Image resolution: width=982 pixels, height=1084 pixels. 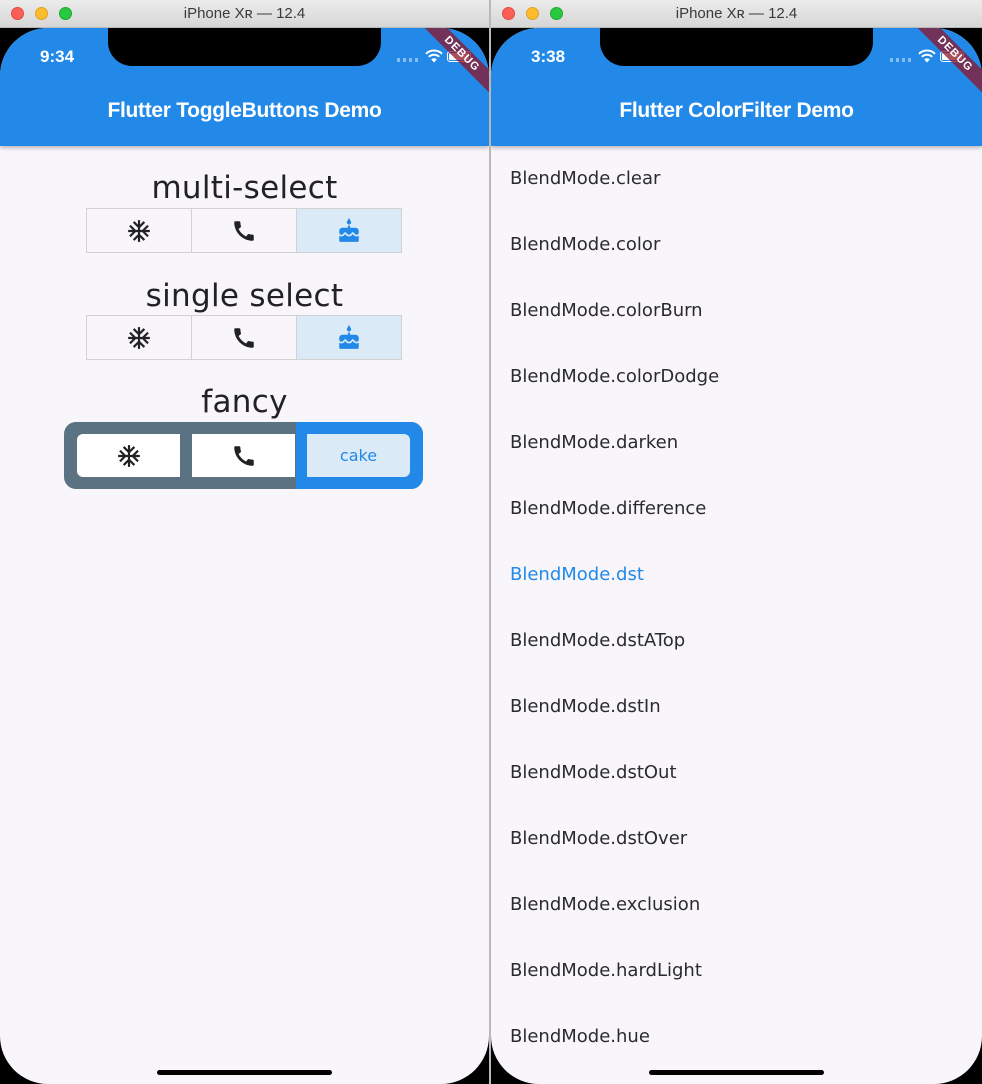 What do you see at coordinates (244, 402) in the screenshot?
I see `section-title-fancy: fancy` at bounding box center [244, 402].